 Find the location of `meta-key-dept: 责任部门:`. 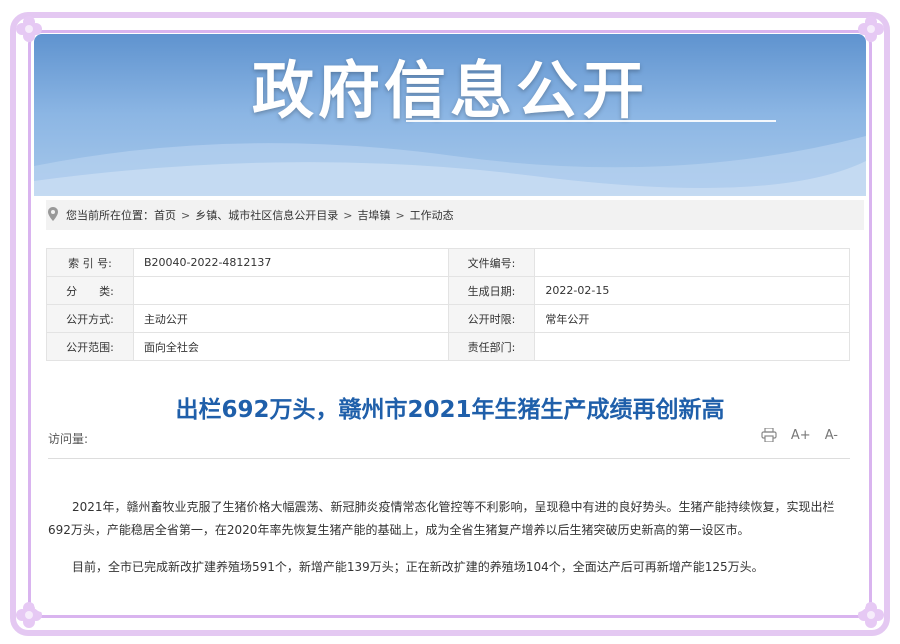

meta-key-dept: 责任部门: is located at coordinates (491, 346).